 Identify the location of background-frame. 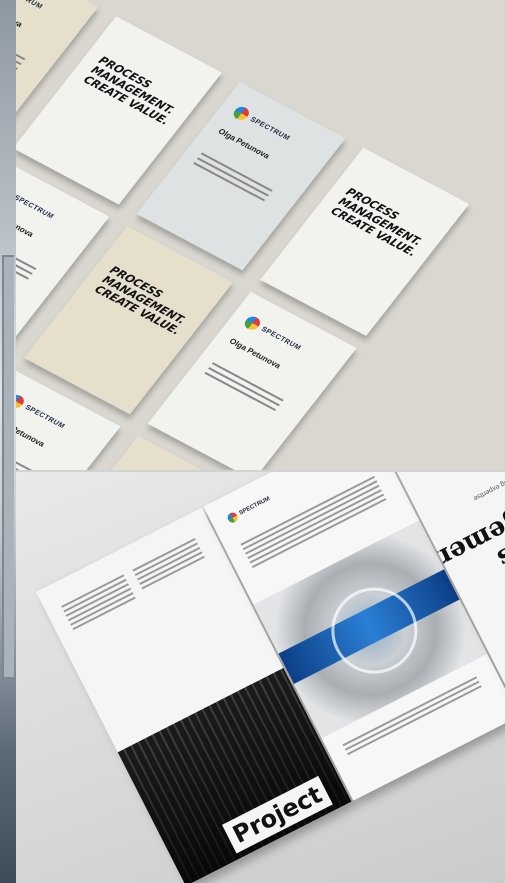
(8, 467).